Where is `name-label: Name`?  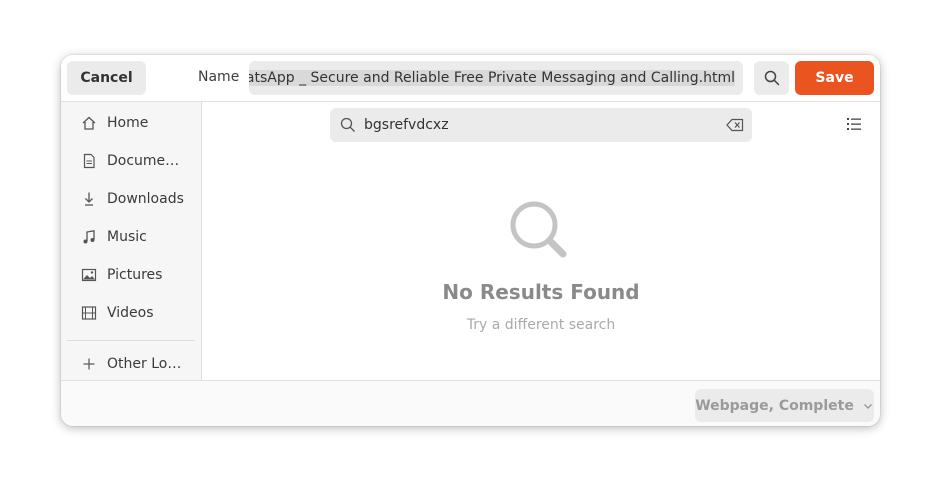
name-label: Name is located at coordinates (219, 77).